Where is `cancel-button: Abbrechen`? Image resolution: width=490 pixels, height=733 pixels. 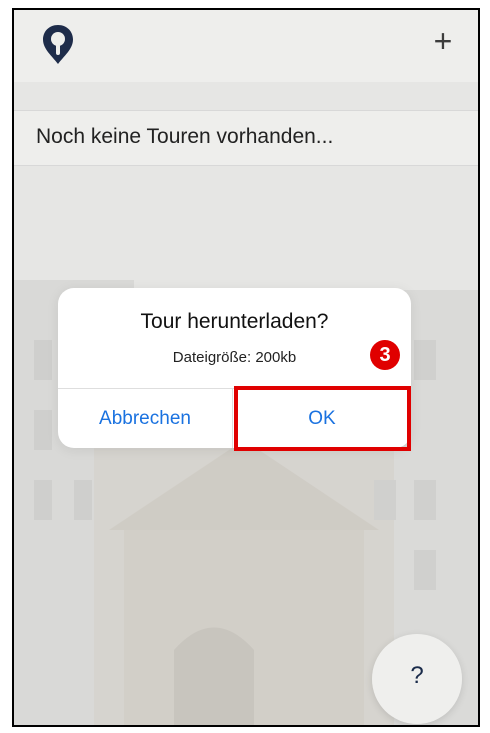 cancel-button: Abbrechen is located at coordinates (145, 418).